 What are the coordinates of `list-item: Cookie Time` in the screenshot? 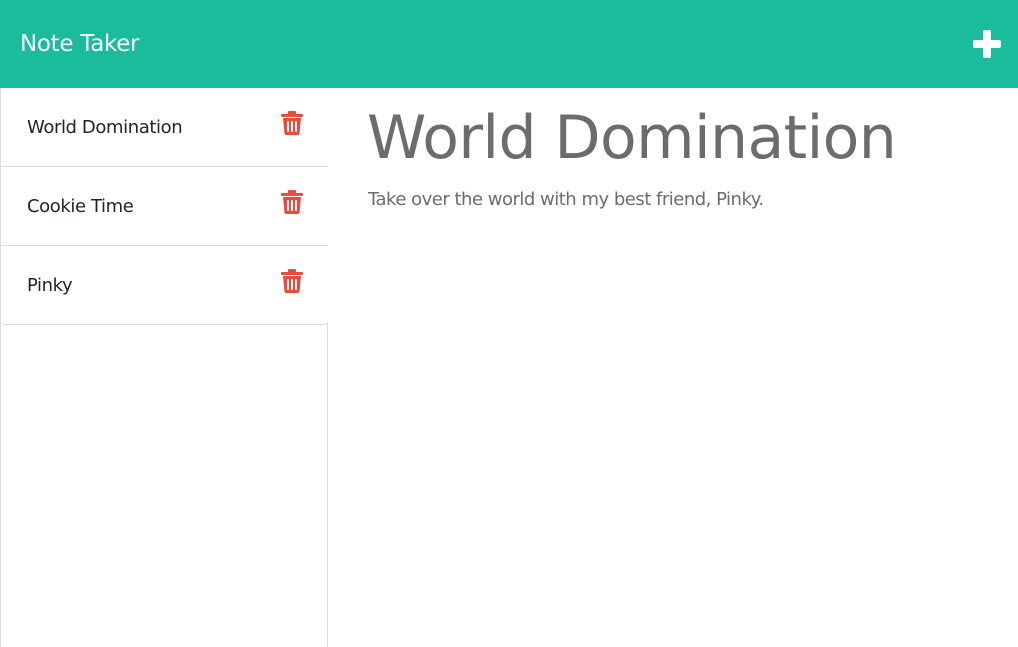 It's located at (164, 206).